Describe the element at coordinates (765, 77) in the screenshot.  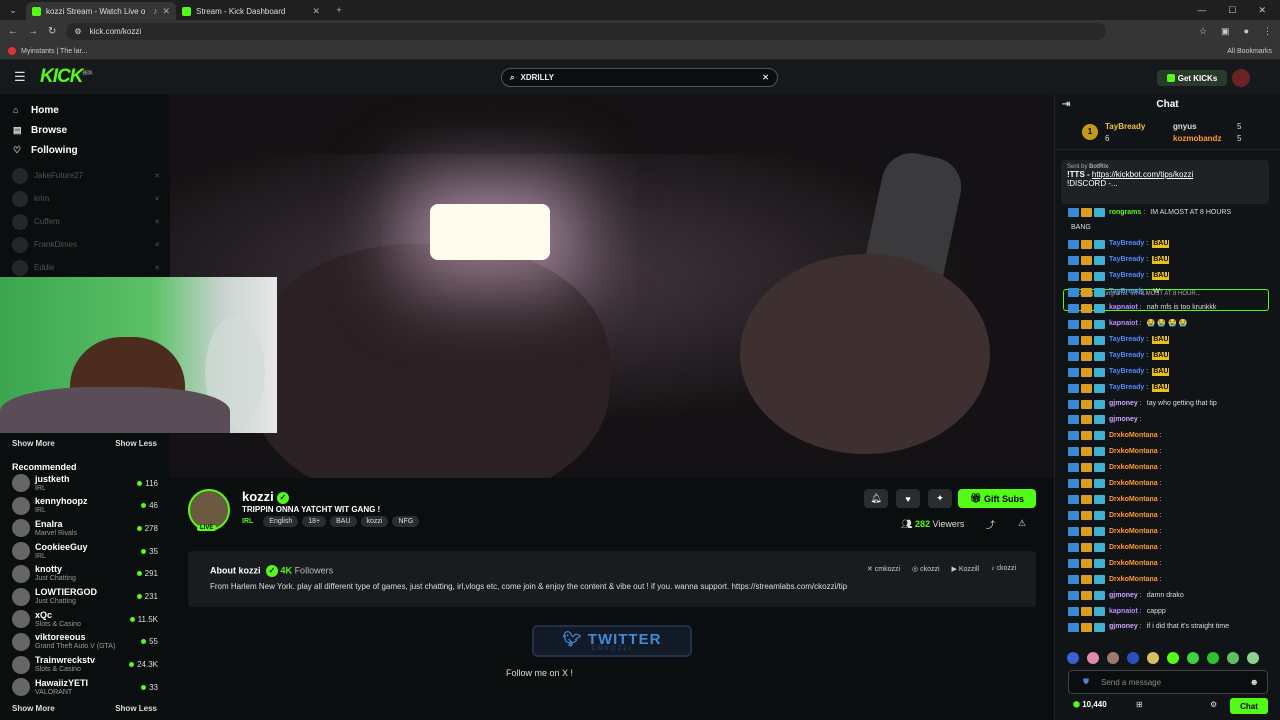
I see `clear-search-icon: ✕` at that location.